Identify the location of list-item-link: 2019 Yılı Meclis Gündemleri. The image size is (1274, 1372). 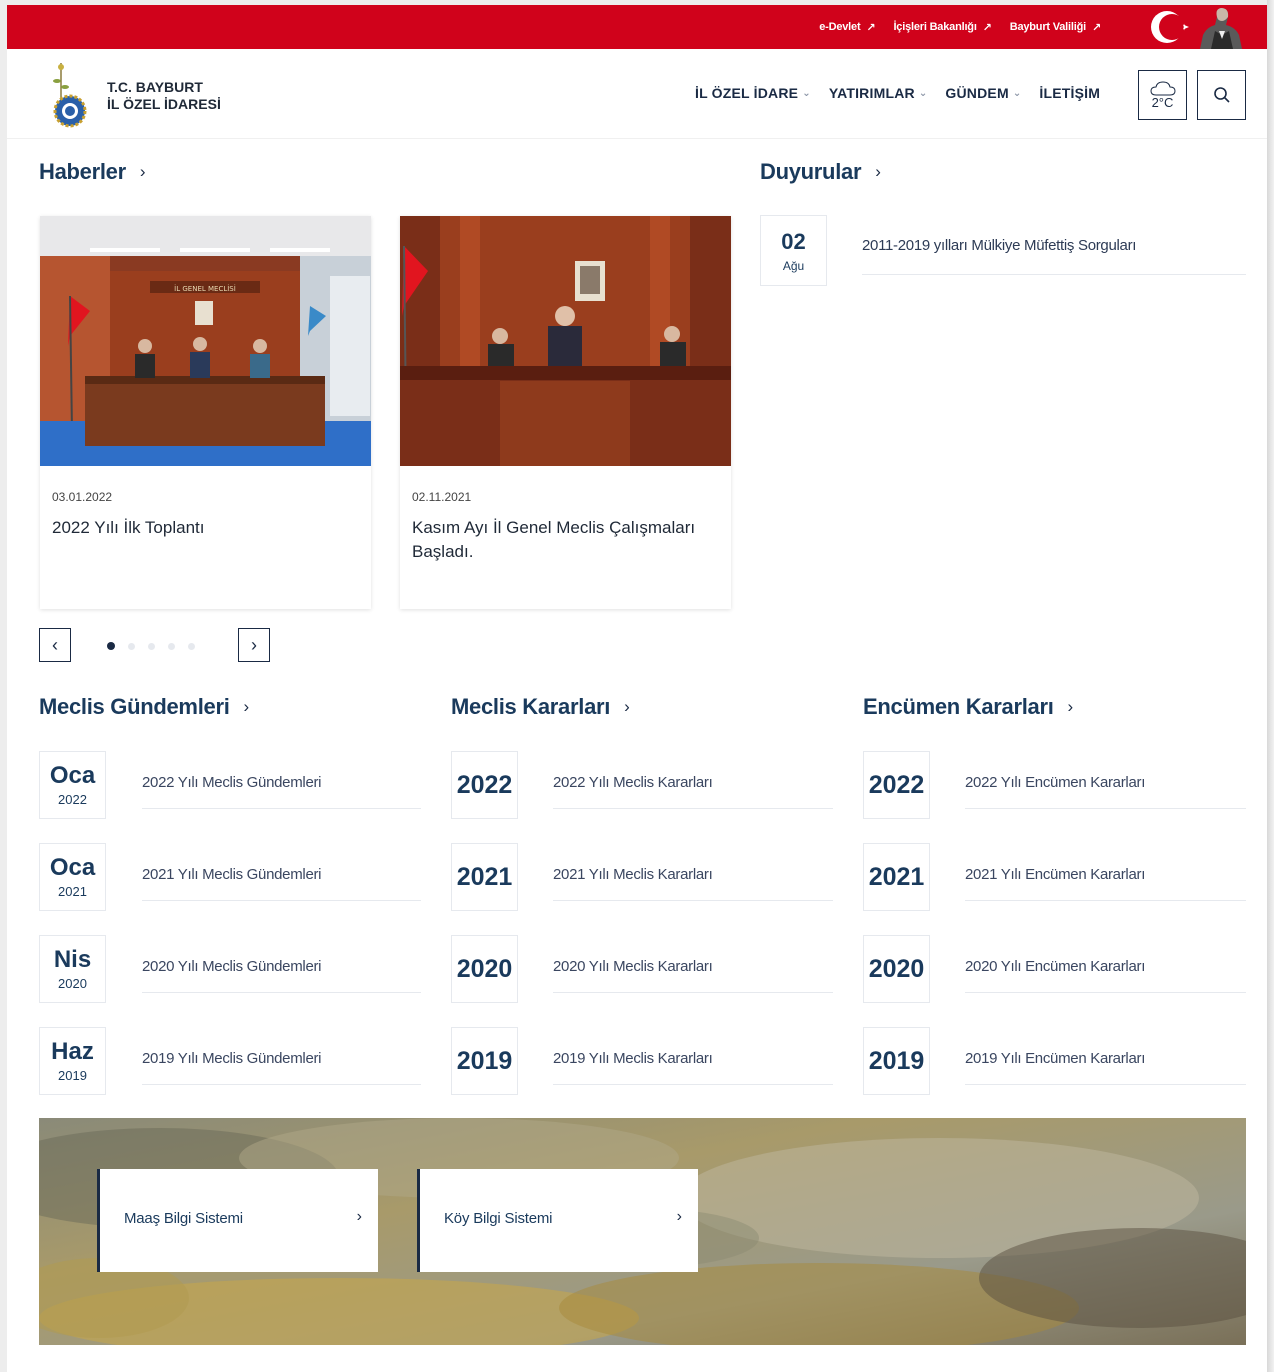
(281, 1057).